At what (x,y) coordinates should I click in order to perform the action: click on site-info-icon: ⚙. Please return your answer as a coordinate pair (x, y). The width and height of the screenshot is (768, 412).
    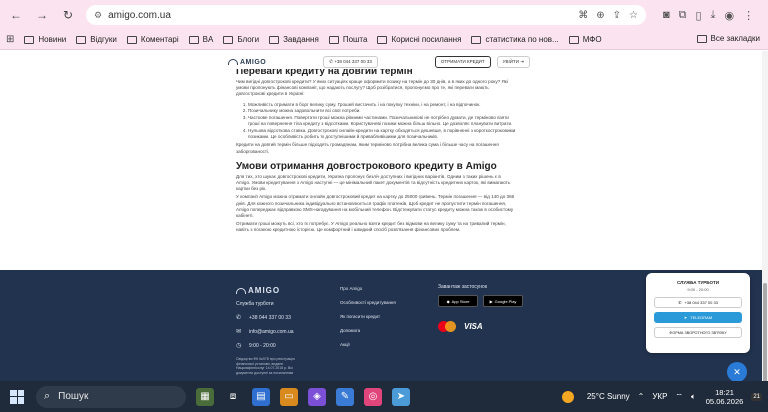
    Looking at the image, I should click on (98, 15).